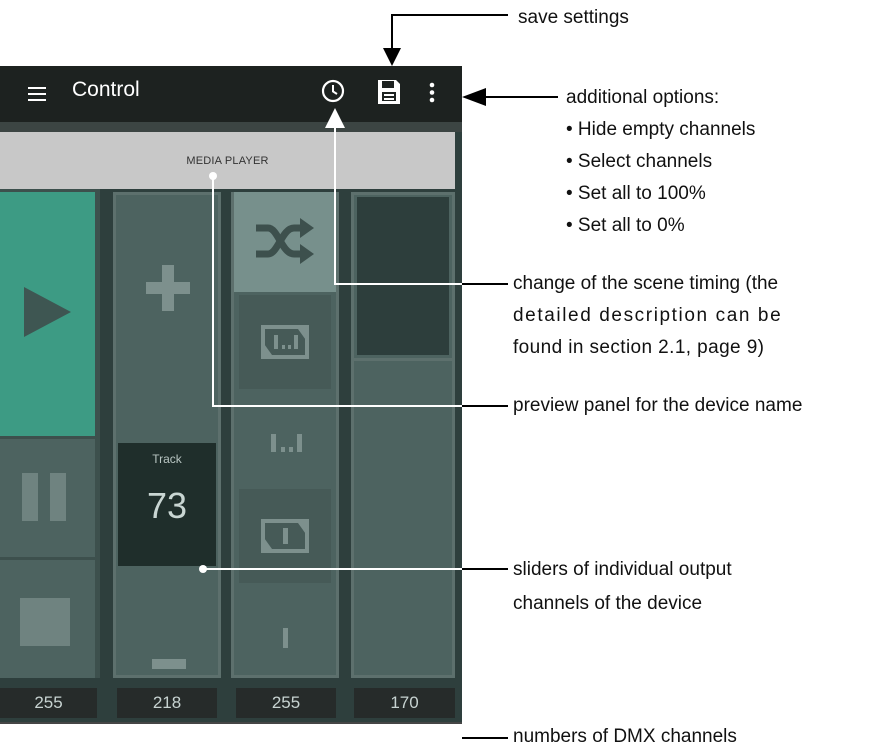  I want to click on timing-callout-line-h2, so click(485, 284).